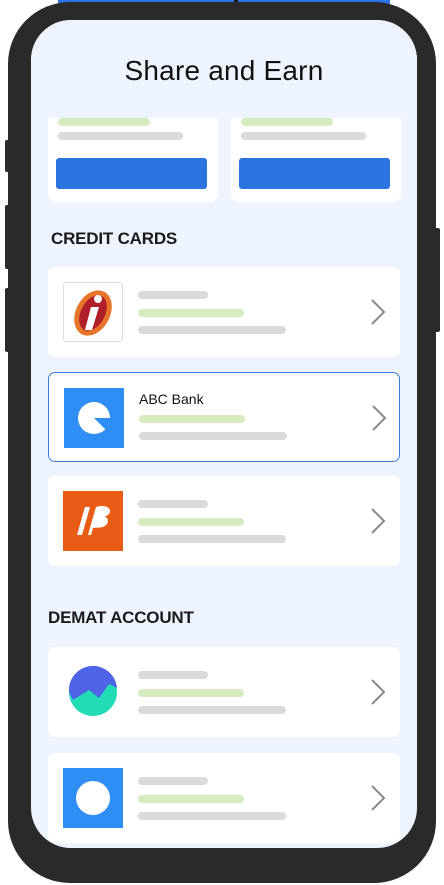 The image size is (444, 885). What do you see at coordinates (93, 312) in the screenshot?
I see `icici-bank-logo` at bounding box center [93, 312].